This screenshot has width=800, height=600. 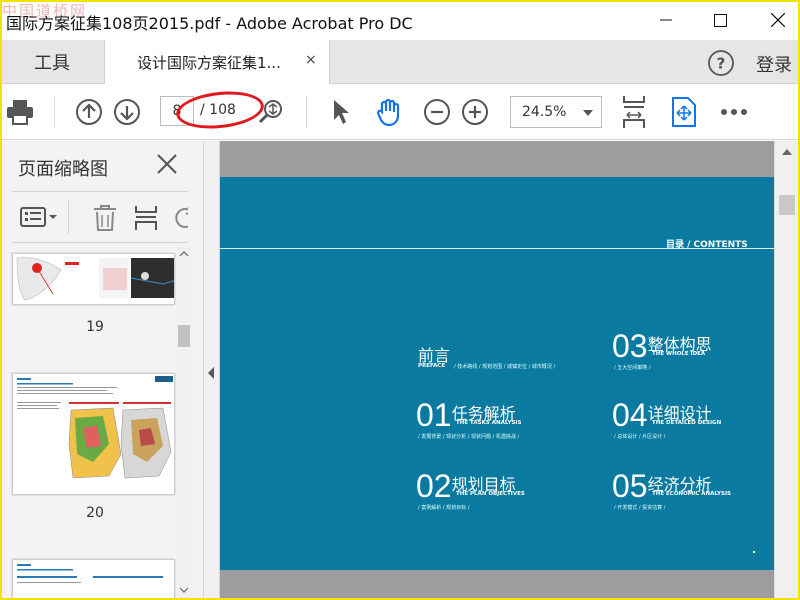 I want to click on zoom-in-button, so click(x=475, y=112).